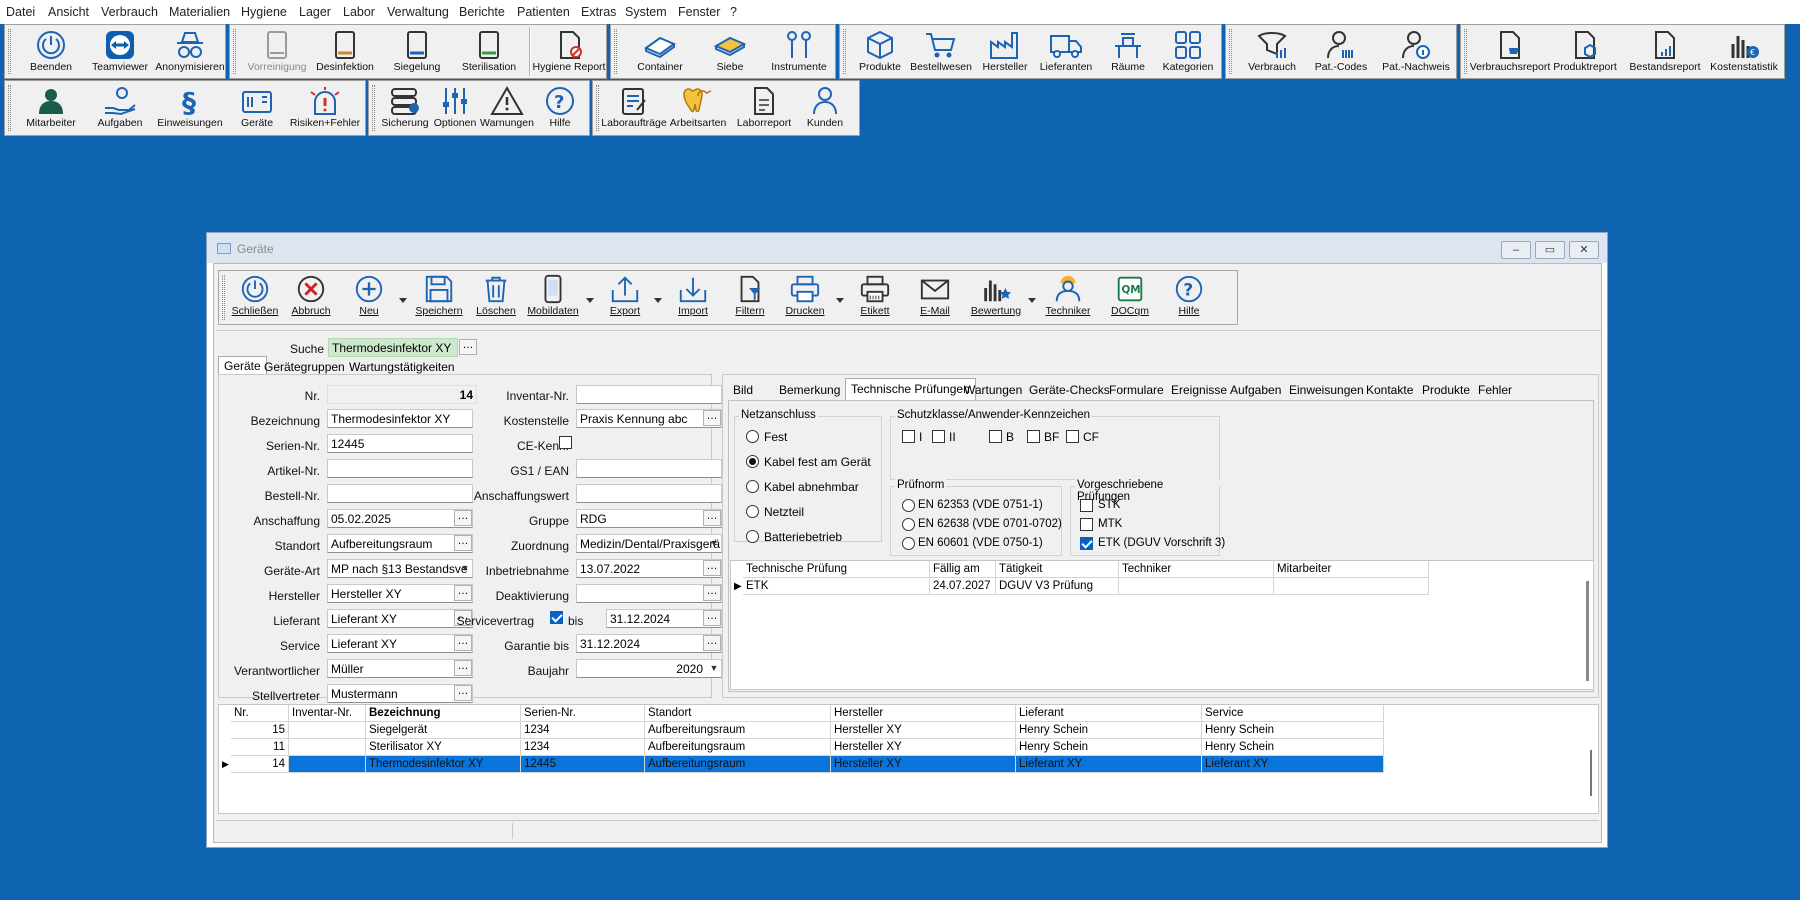  Describe the element at coordinates (120, 108) in the screenshot. I see `aufgaben-button: Aufgaben` at that location.